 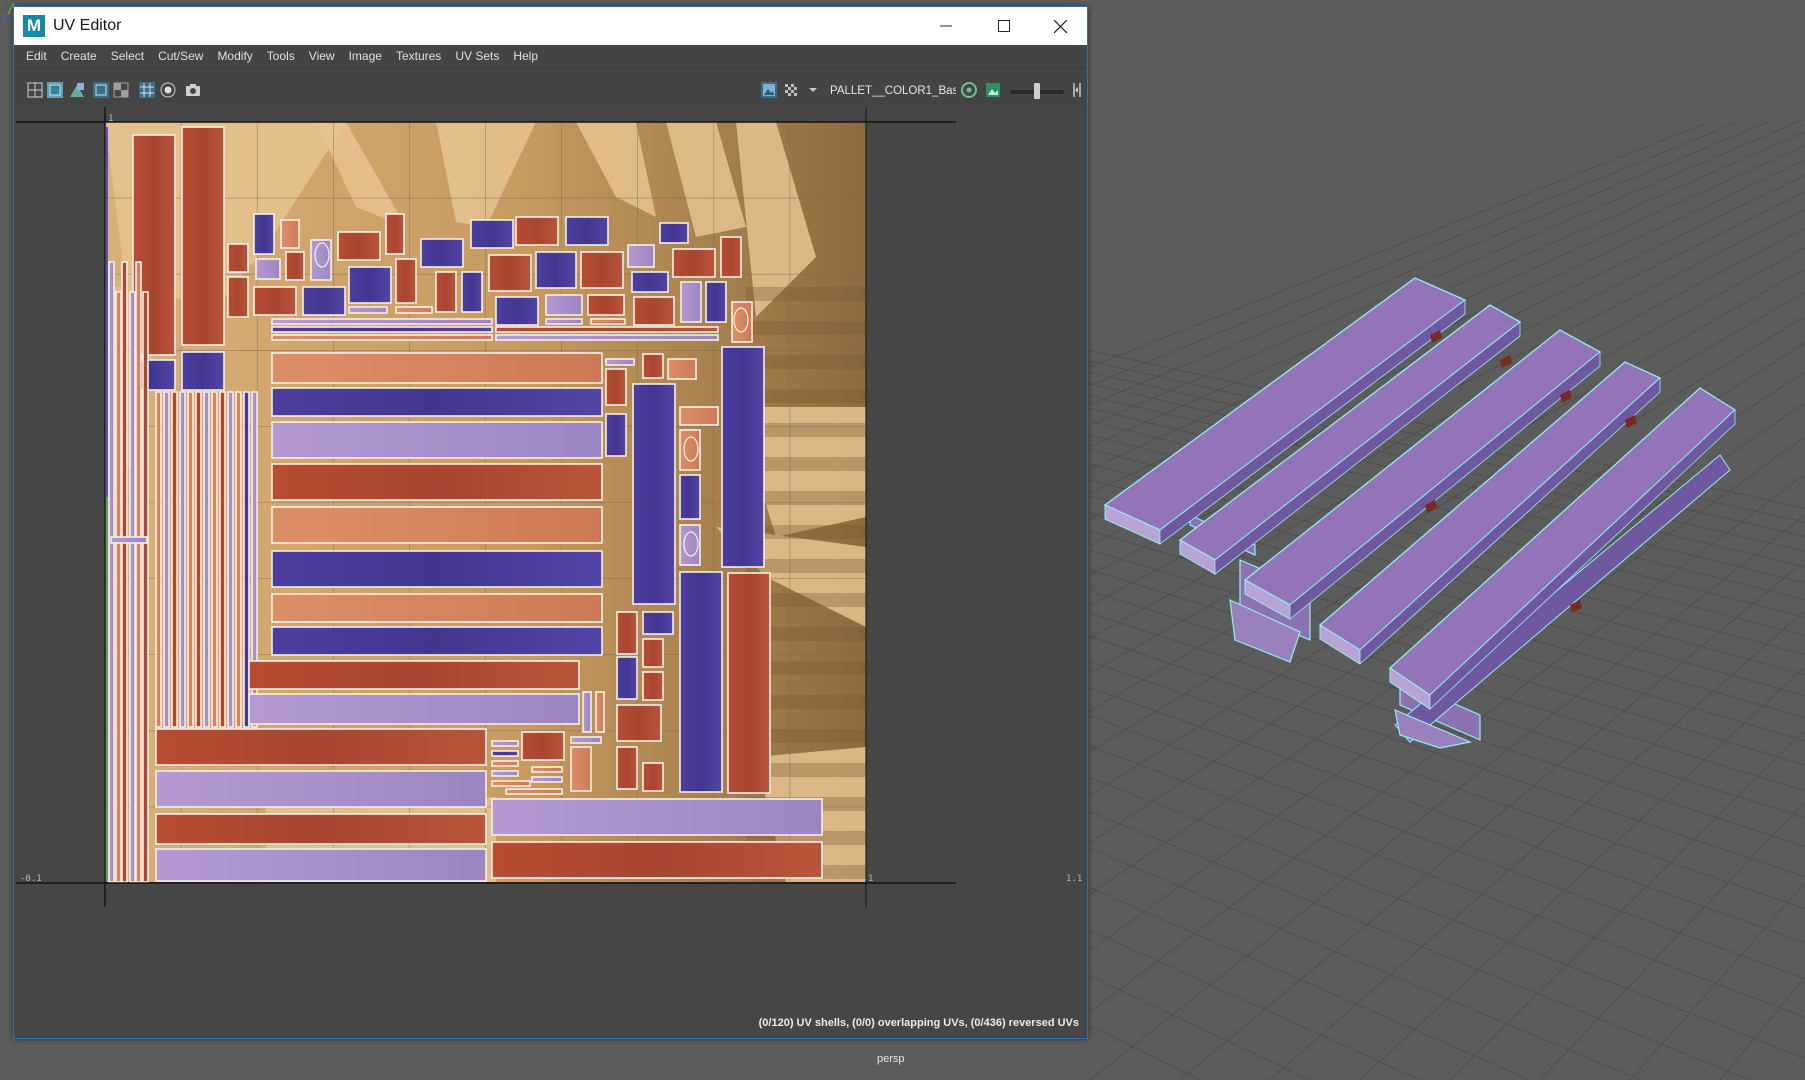 I want to click on menu-modify: Modify, so click(x=234, y=56).